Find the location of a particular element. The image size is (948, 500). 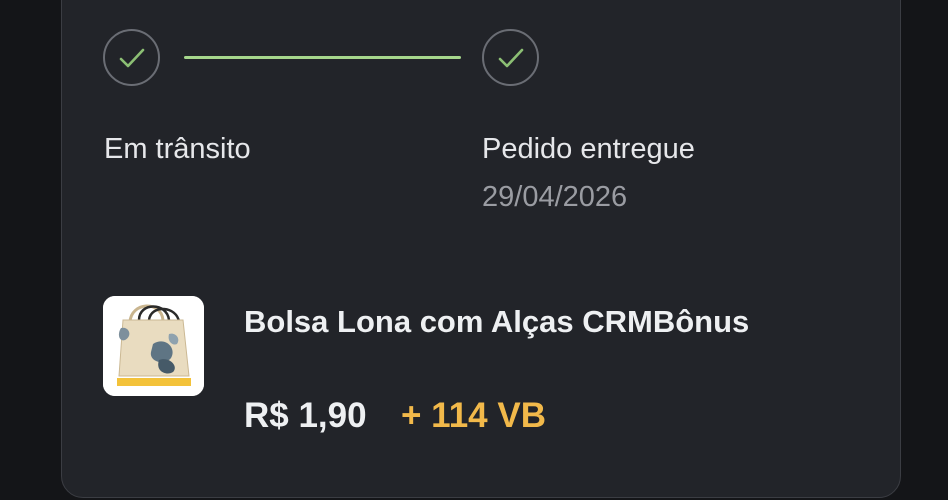

tote-bag-image is located at coordinates (153, 346).